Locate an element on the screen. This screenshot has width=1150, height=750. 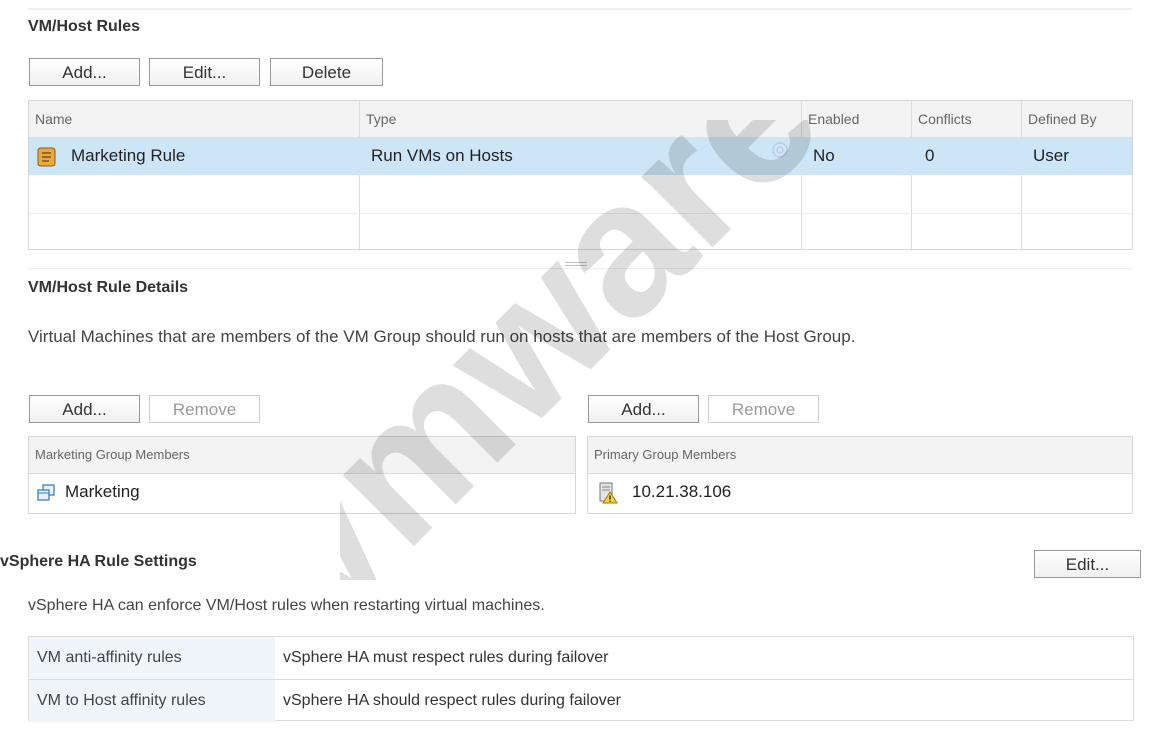
rule-enabled: No is located at coordinates (824, 155).